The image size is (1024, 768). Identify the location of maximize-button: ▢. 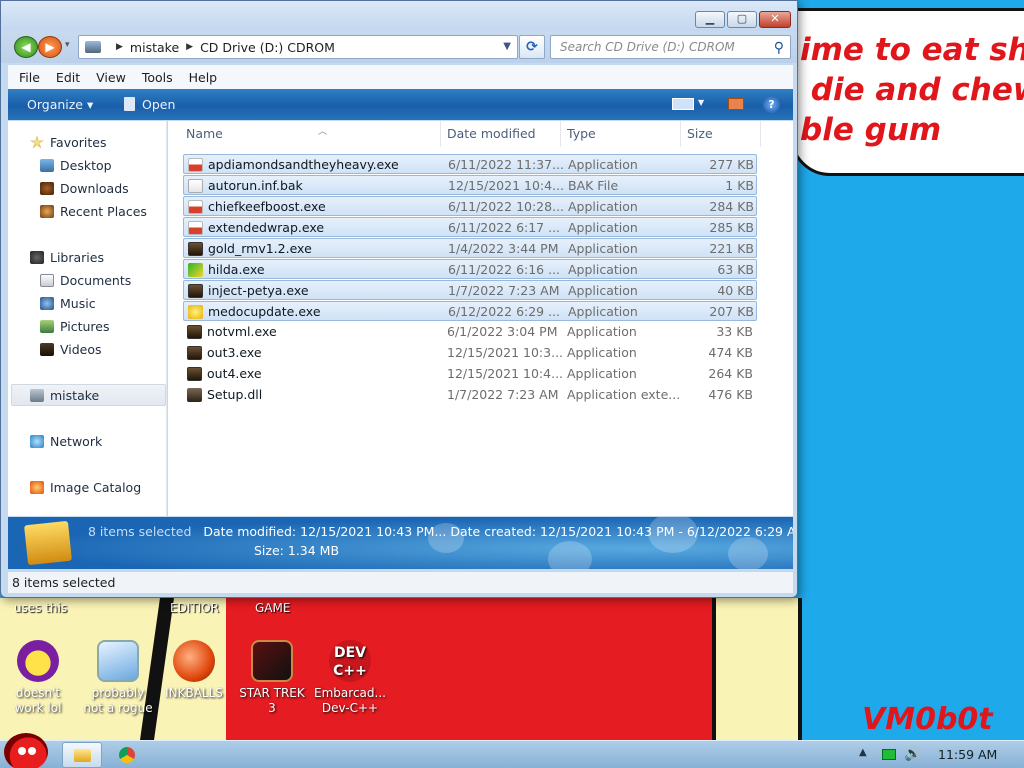
(742, 19).